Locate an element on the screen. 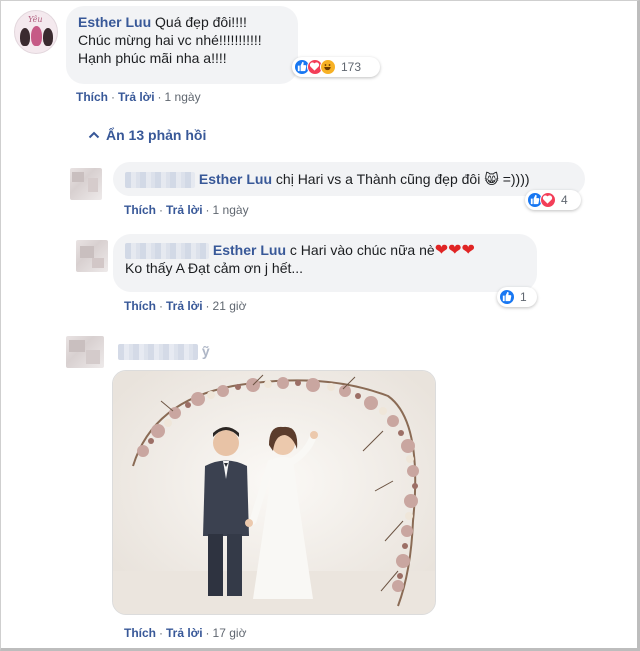 The height and width of the screenshot is (651, 640). reaction-summary: 173 is located at coordinates (336, 67).